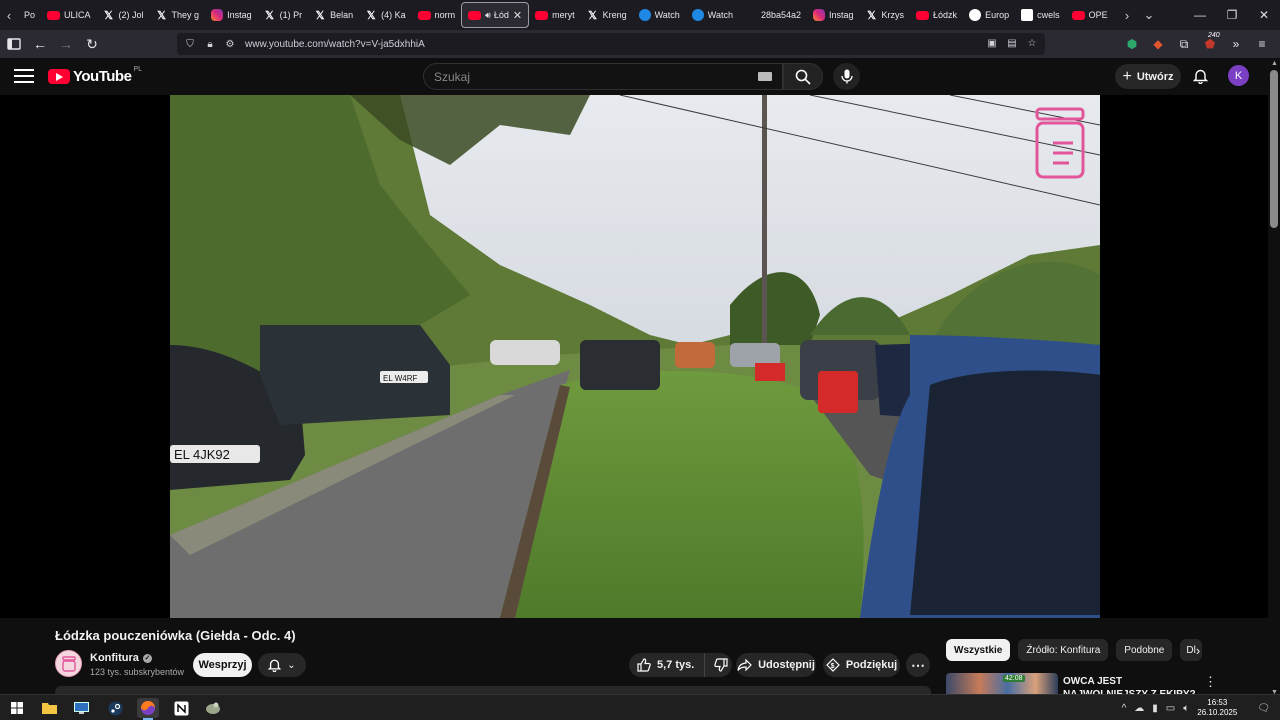 Image resolution: width=1280 pixels, height=720 pixels. What do you see at coordinates (488, 15) in the screenshot?
I see `speaker-icon: 🔊︎` at bounding box center [488, 15].